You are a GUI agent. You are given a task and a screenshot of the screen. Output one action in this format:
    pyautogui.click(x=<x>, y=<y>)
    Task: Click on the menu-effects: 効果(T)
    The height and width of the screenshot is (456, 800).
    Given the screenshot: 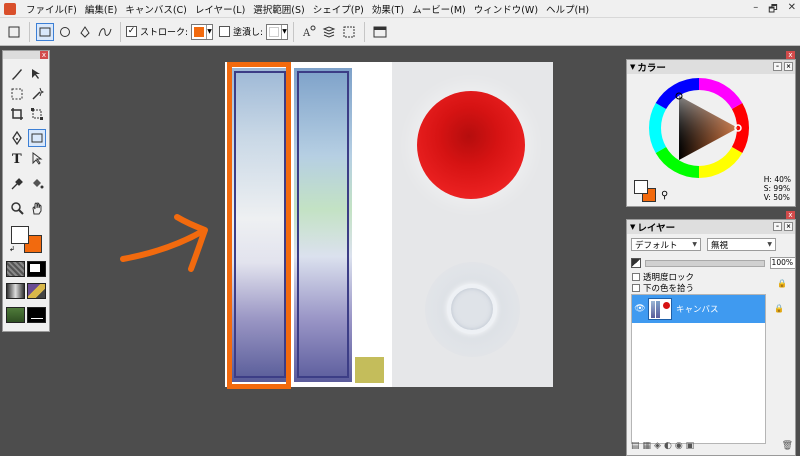 What is the action you would take?
    pyautogui.click(x=388, y=9)
    